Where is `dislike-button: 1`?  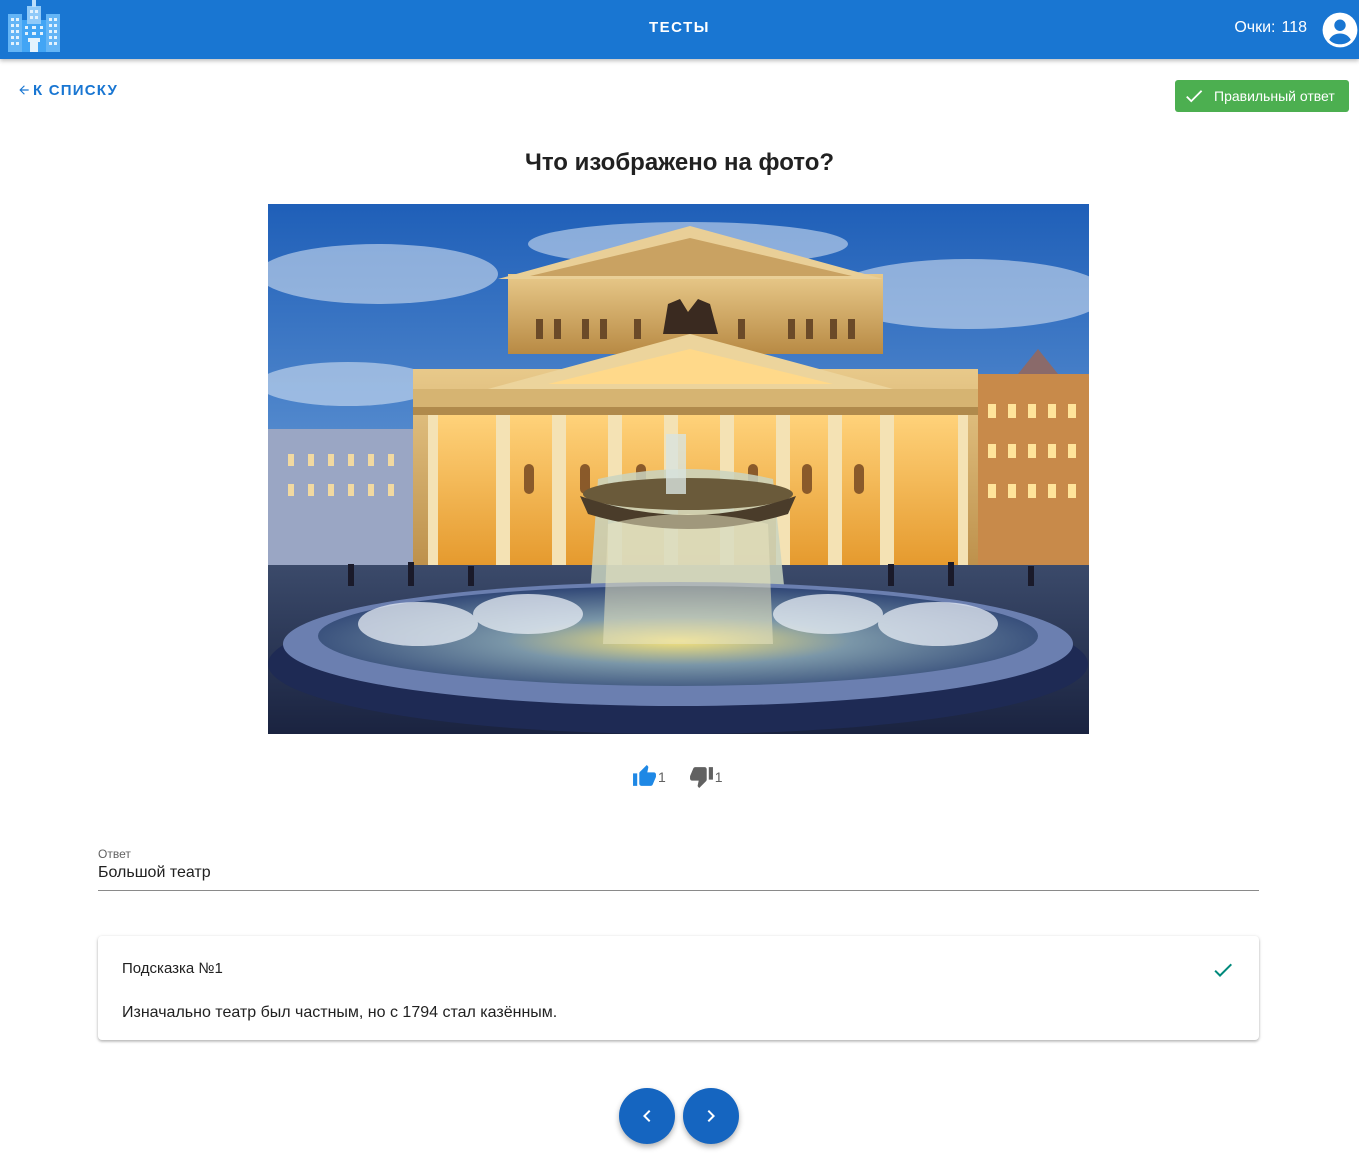
dislike-button: 1 is located at coordinates (706, 776).